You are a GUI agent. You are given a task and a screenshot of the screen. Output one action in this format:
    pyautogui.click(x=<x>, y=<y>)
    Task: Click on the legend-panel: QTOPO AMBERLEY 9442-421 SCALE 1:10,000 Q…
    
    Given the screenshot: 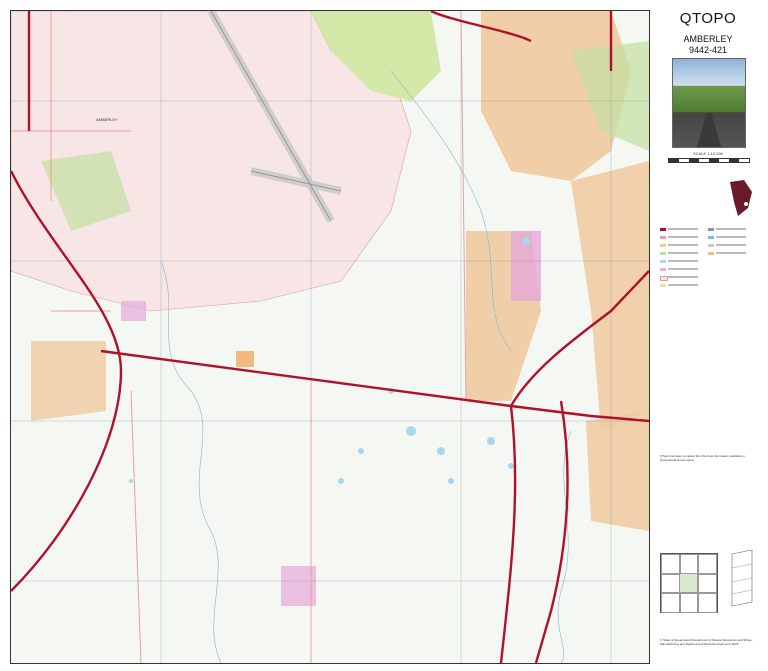 What is the action you would take?
    pyautogui.click(x=708, y=336)
    